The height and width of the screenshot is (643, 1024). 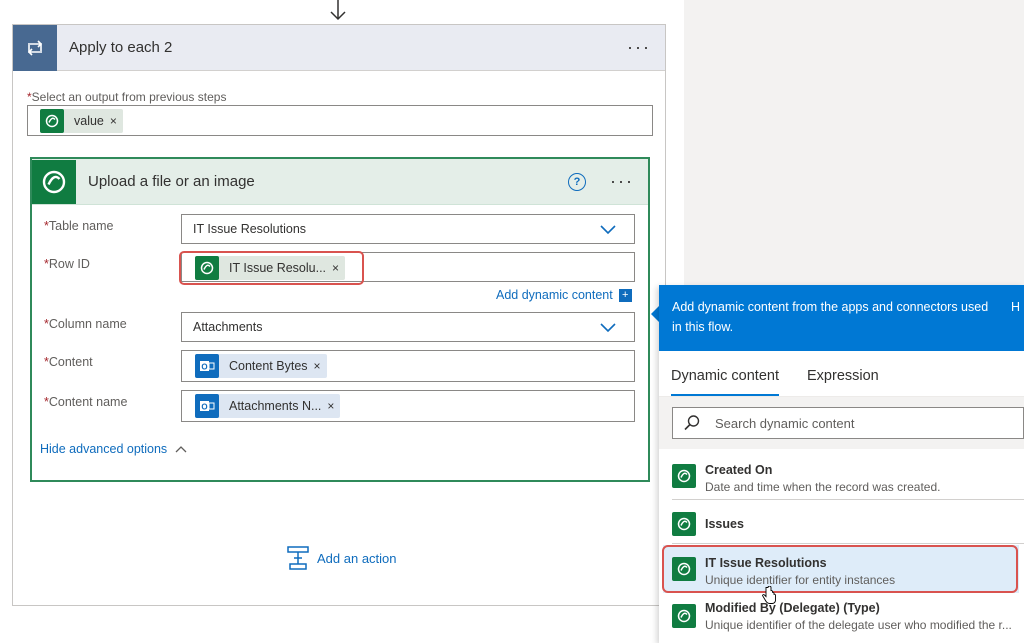 What do you see at coordinates (739, 470) in the screenshot?
I see `item-title: Created On` at bounding box center [739, 470].